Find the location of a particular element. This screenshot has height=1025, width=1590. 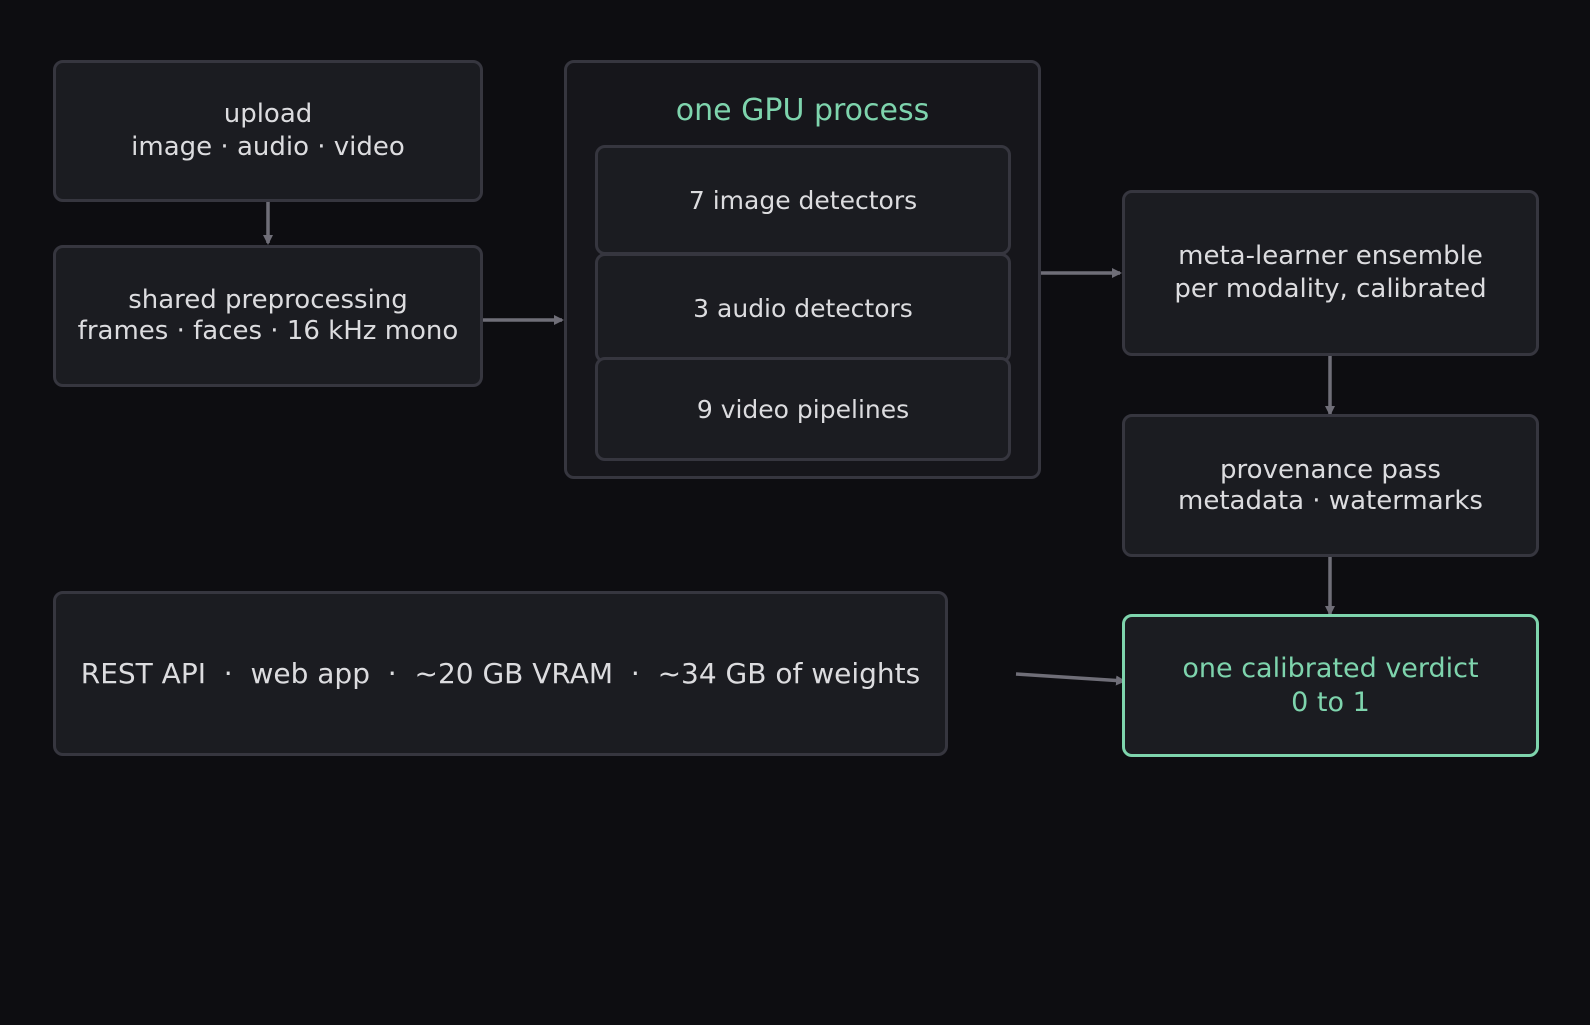

verdict-range: 0 to 1 is located at coordinates (1330, 702).